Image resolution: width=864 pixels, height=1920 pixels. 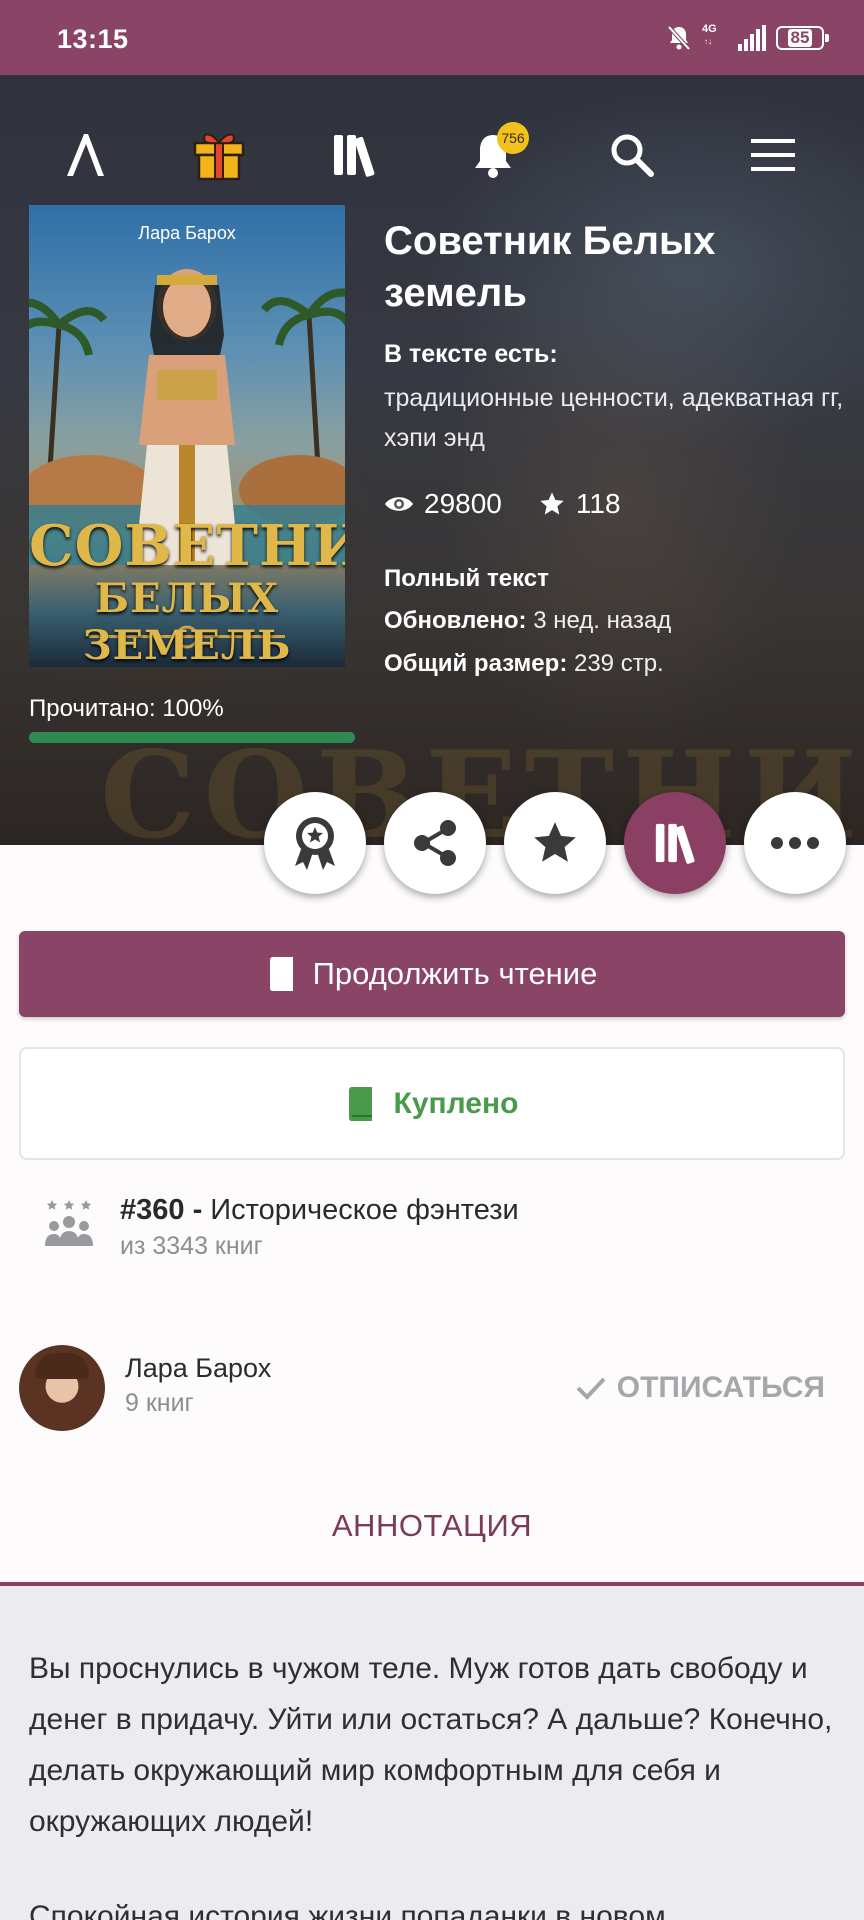 I want to click on battery-level: 85, so click(x=800, y=38).